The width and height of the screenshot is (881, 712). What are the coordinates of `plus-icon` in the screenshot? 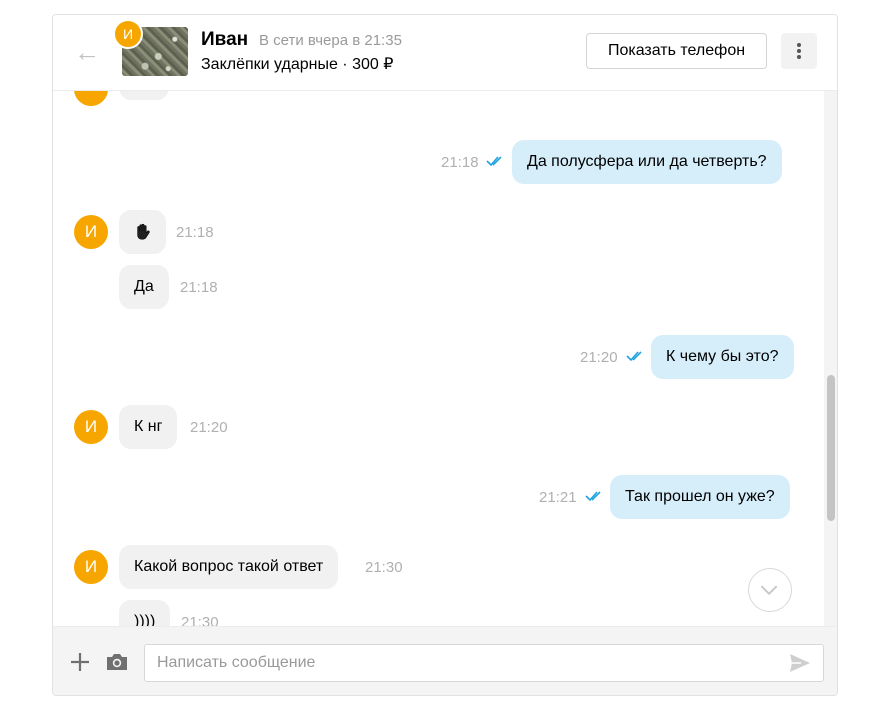 It's located at (80, 662).